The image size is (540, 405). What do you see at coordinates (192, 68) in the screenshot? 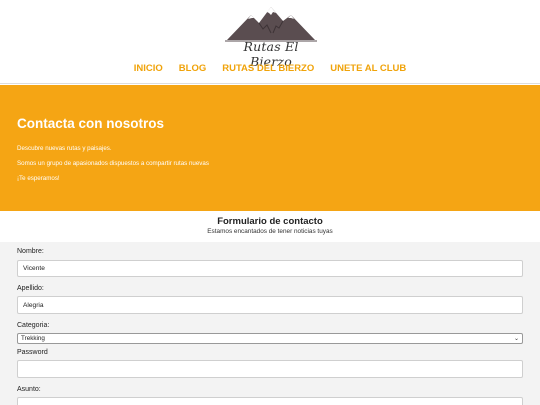
I see `nav-item-blog: BLOG` at bounding box center [192, 68].